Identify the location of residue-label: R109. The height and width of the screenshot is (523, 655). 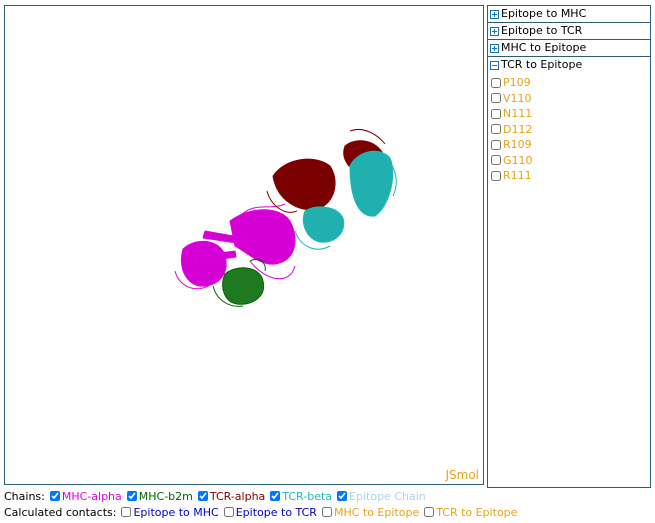
(517, 145).